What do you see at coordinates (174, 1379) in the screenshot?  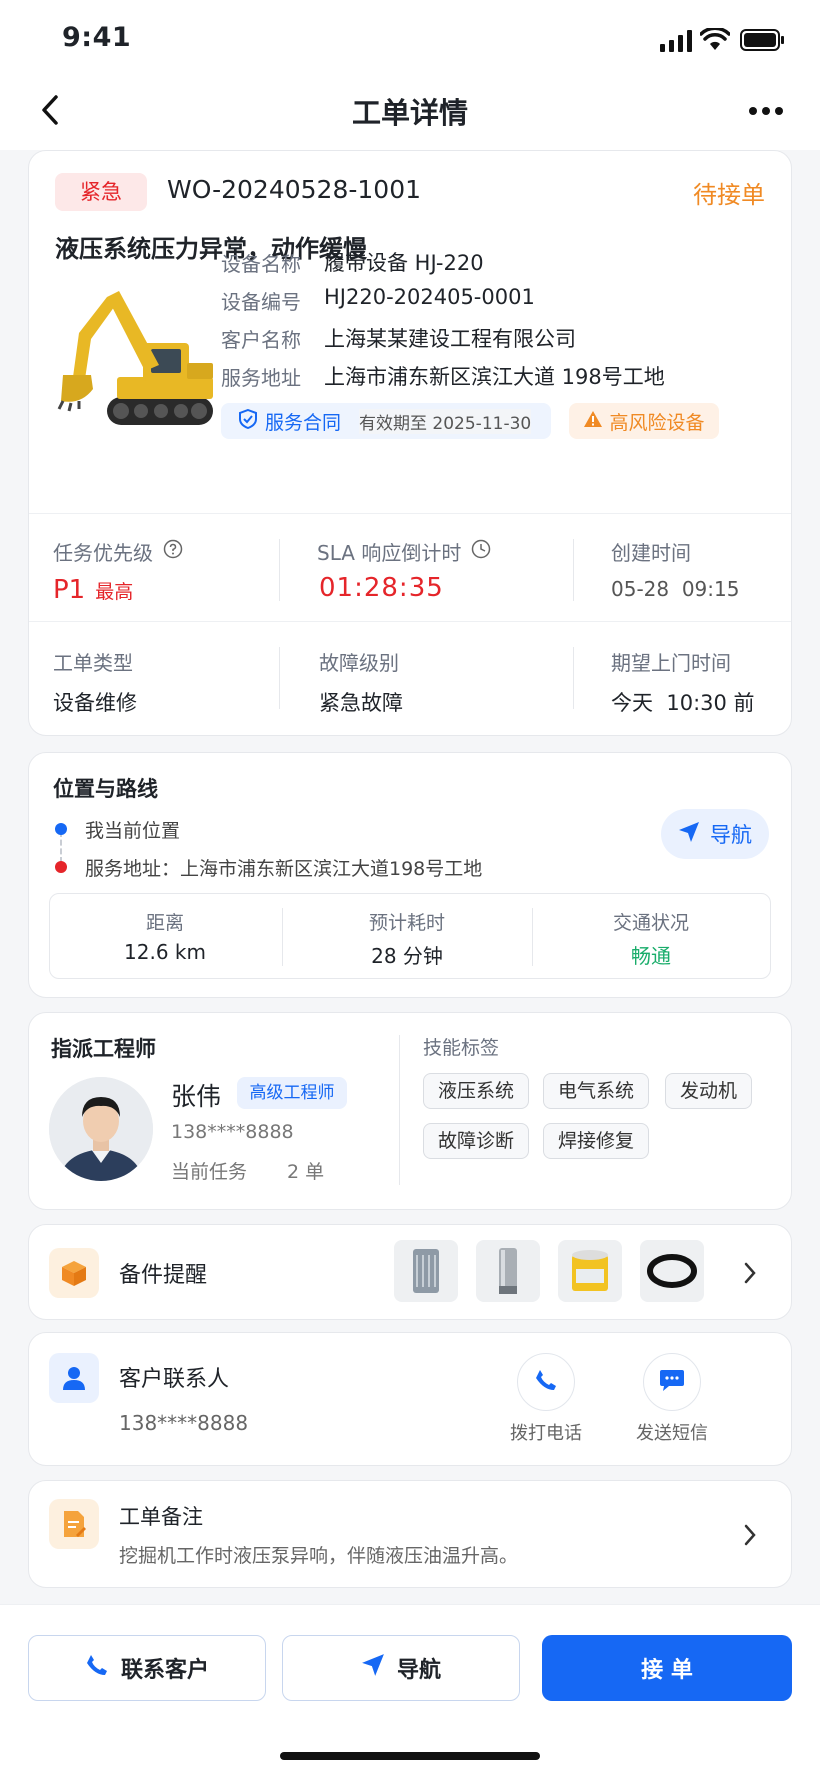 I see `contact-title: 客户联系人` at bounding box center [174, 1379].